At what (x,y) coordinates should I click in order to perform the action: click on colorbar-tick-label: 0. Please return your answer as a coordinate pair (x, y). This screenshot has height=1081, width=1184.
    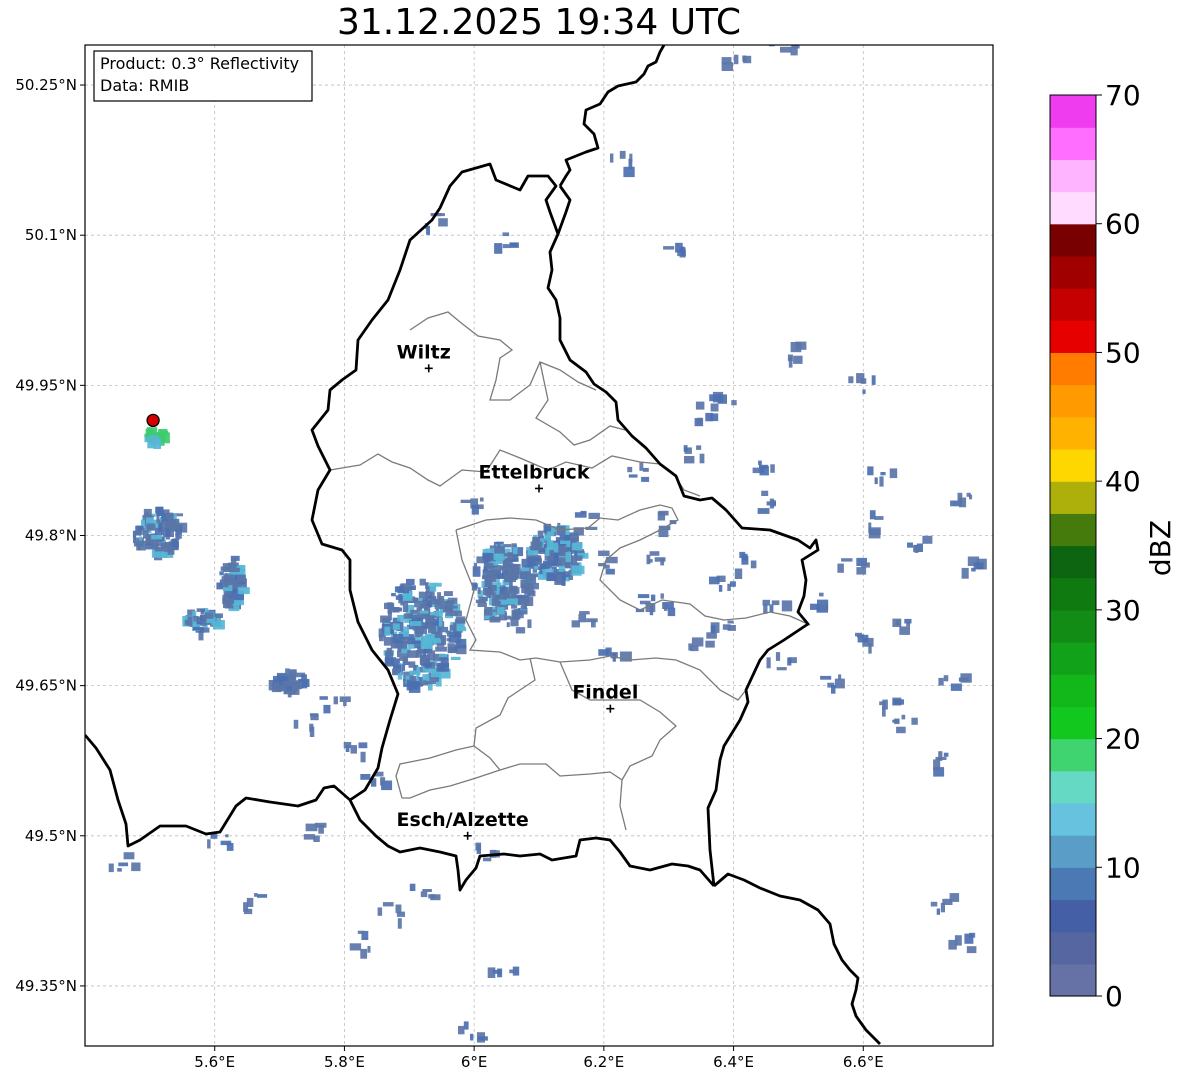
    Looking at the image, I should click on (1114, 996).